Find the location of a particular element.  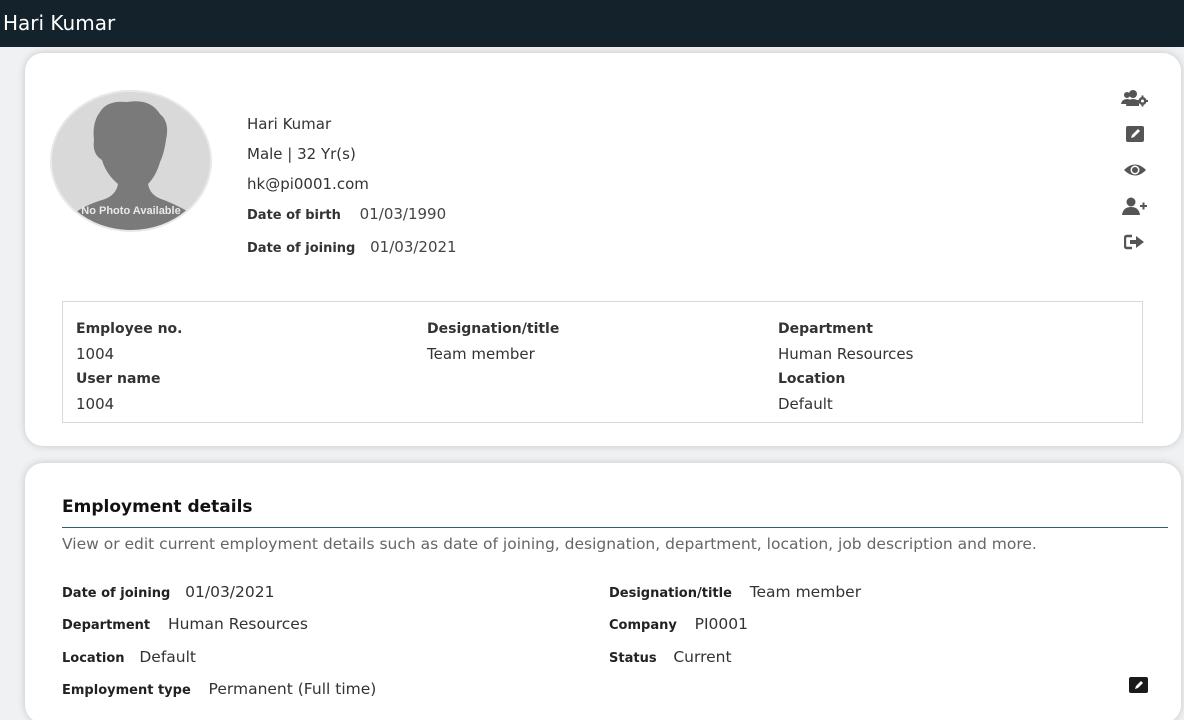

employee-no-value: 1004 is located at coordinates (95, 354).